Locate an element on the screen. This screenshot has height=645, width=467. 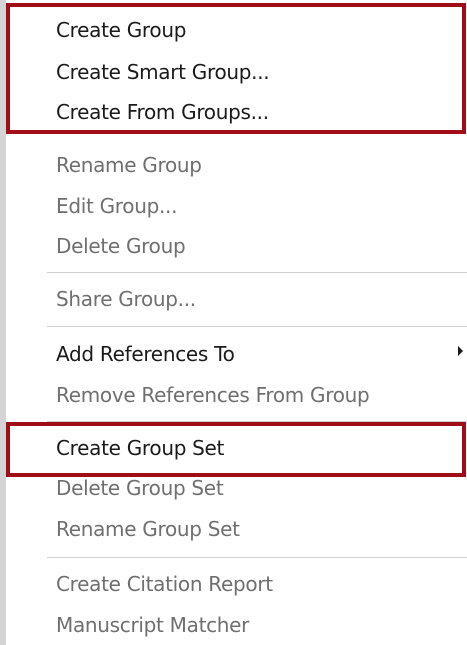
menu-item-delete-group: Delete Group is located at coordinates (121, 246).